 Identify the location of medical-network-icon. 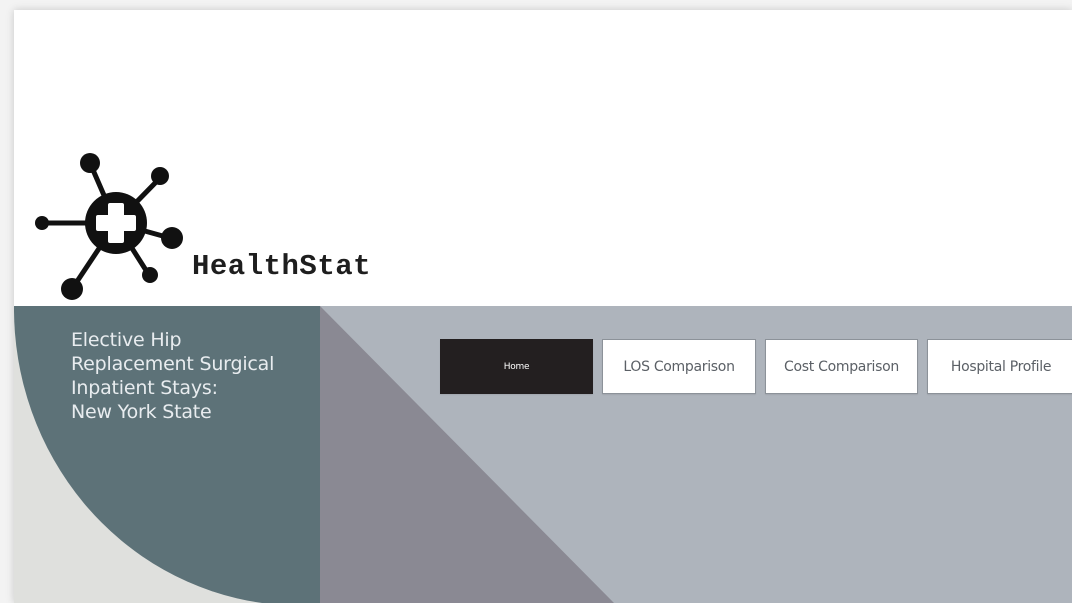
(109, 226).